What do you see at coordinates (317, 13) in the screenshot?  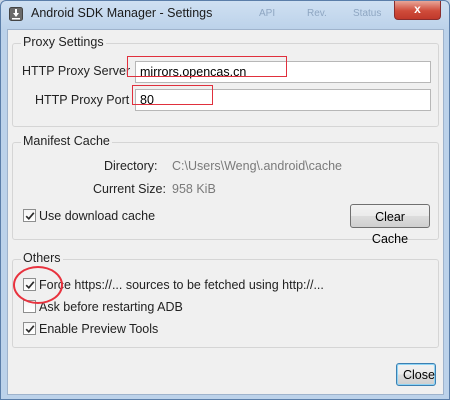 I see `background-hint-rev: Rev.` at bounding box center [317, 13].